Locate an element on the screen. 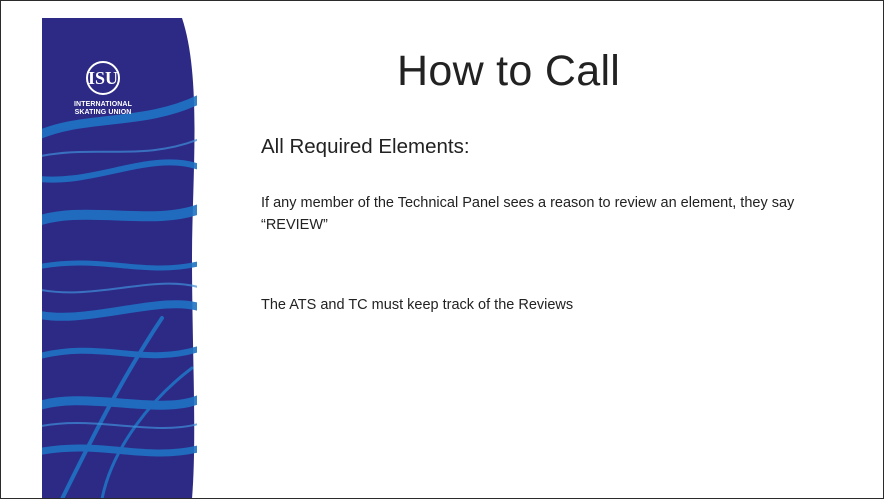 This screenshot has height=499, width=884. isu-logo: ISU INTERNATIONAL SKATING UNION is located at coordinates (103, 89).